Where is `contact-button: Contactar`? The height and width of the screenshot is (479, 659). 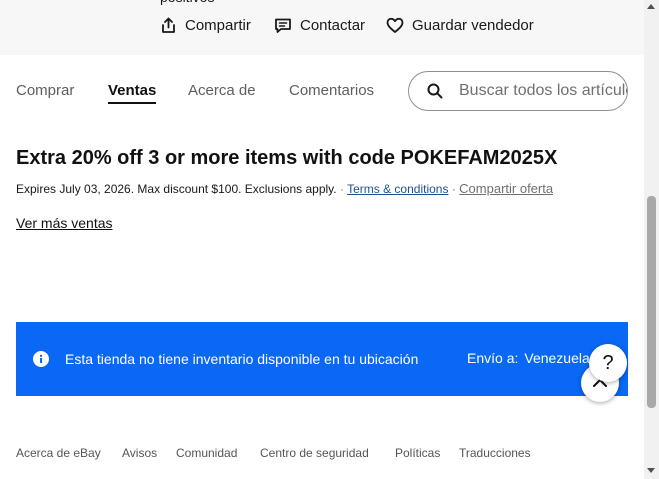 contact-button: Contactar is located at coordinates (319, 25).